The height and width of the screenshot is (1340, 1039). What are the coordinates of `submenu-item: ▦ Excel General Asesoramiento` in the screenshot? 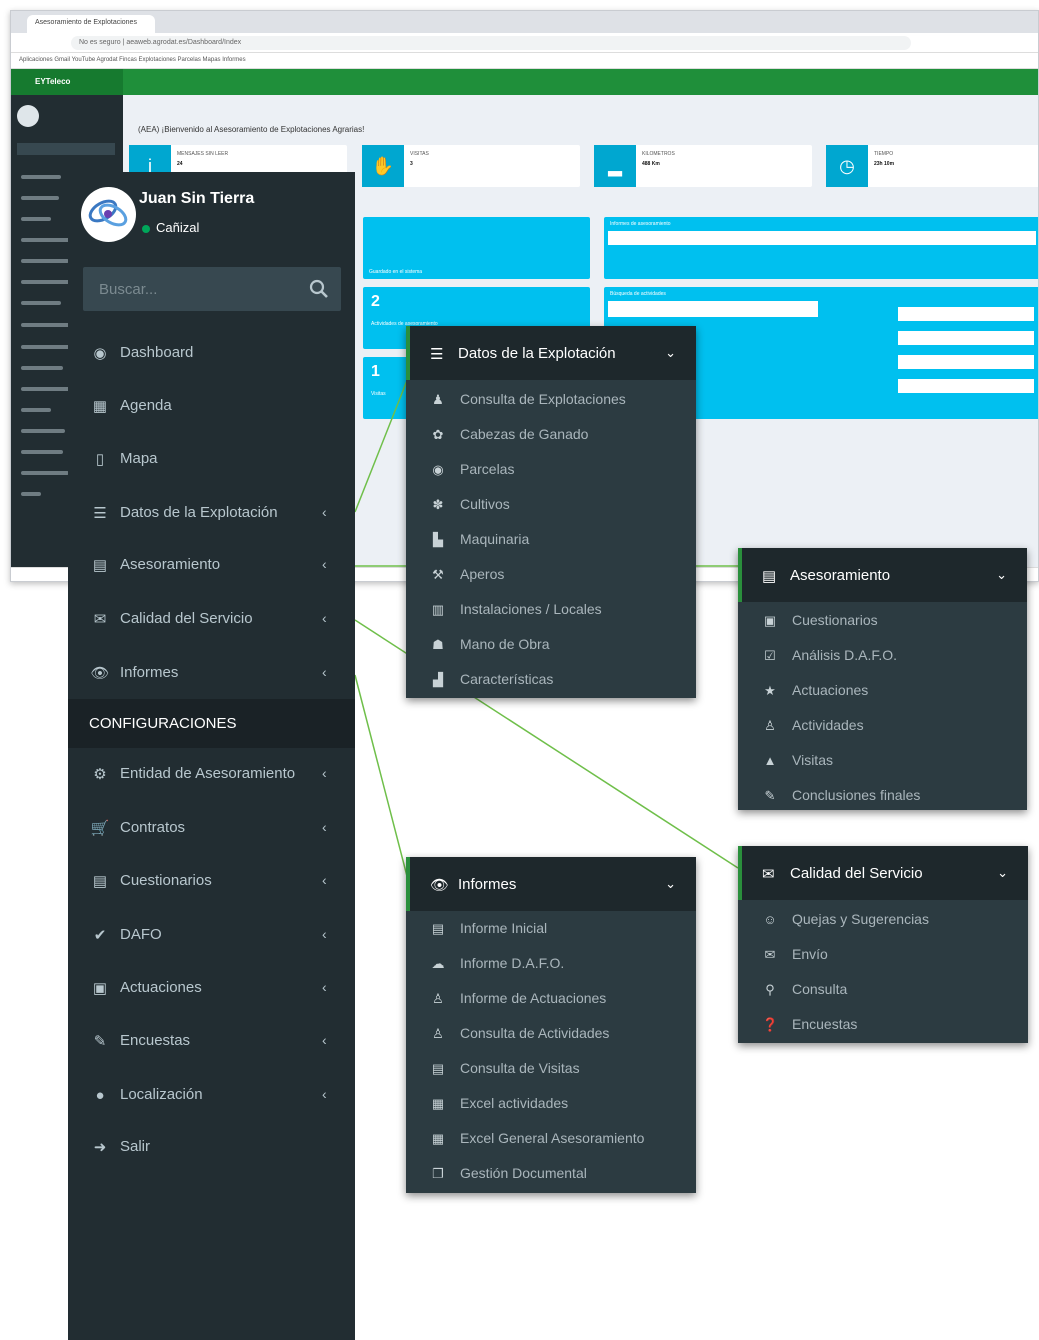 It's located at (551, 1138).